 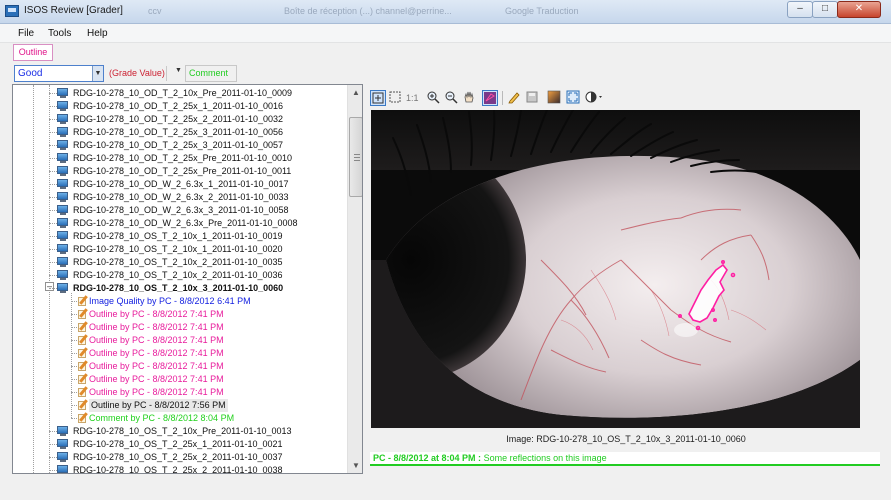 I want to click on menu-file: File, so click(x=26, y=33).